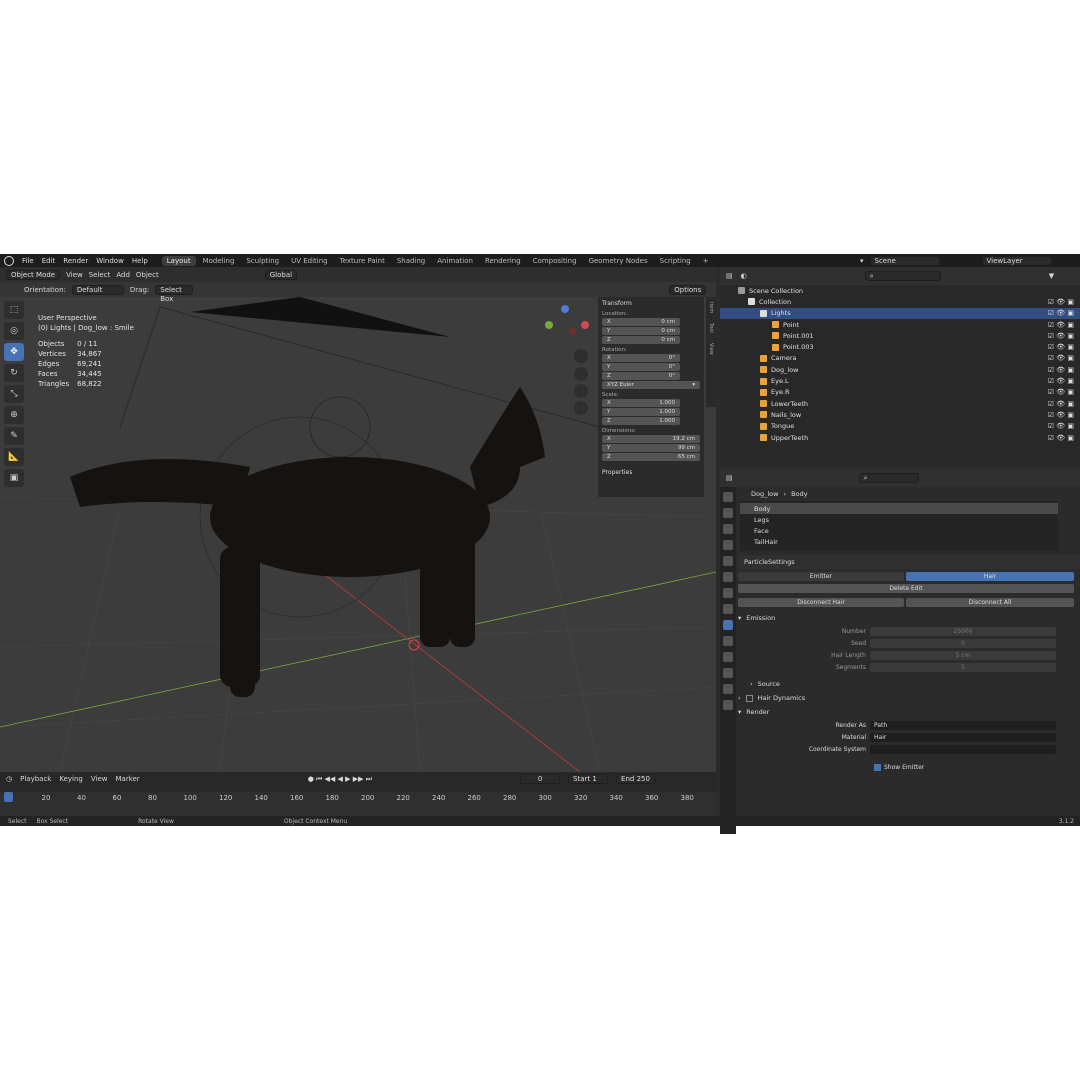 Image resolution: width=1080 pixels, height=1080 pixels. What do you see at coordinates (503, 261) in the screenshot?
I see `tab-workspace: Rendering` at bounding box center [503, 261].